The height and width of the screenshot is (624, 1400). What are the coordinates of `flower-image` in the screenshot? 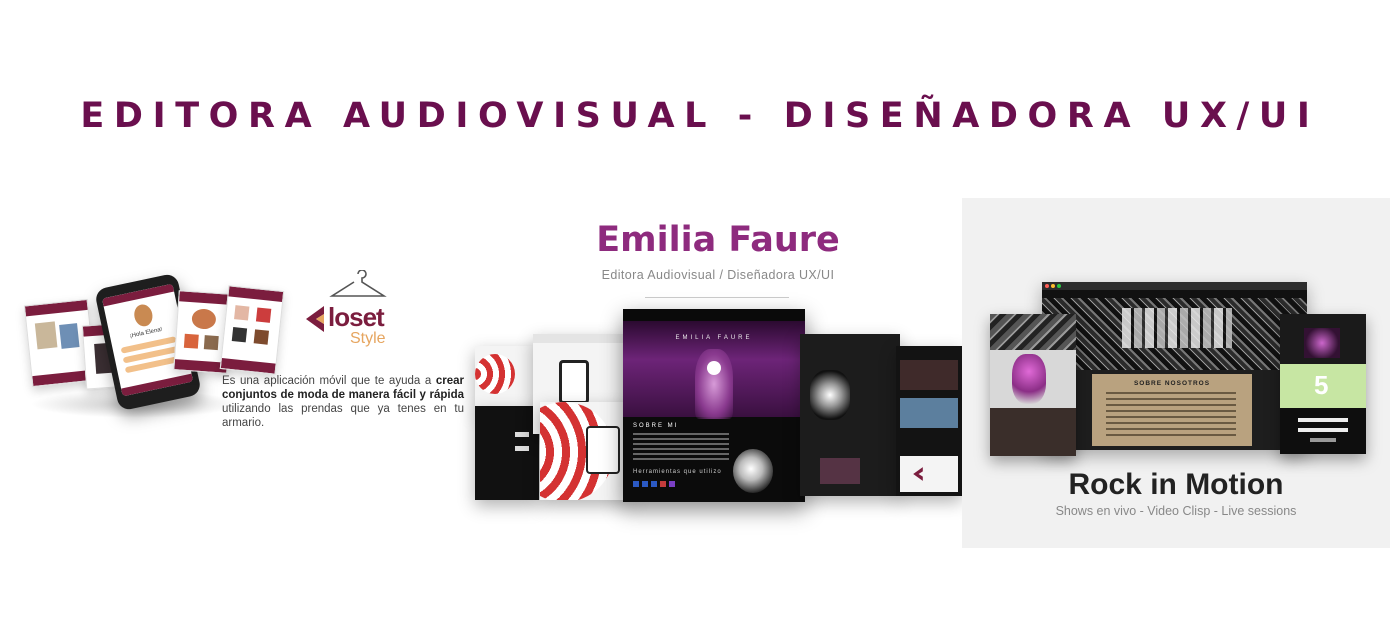 It's located at (753, 471).